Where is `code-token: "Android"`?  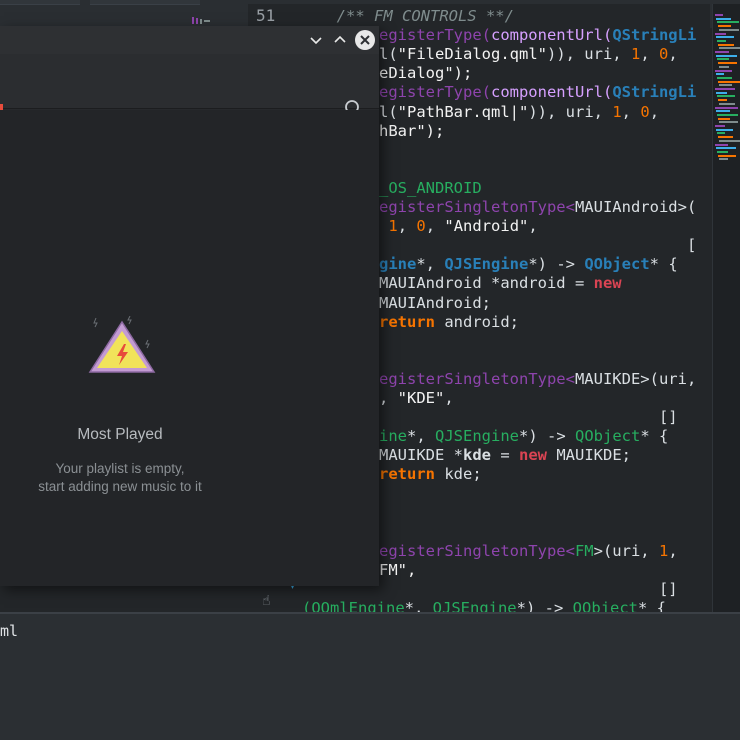 code-token: "Android" is located at coordinates (486, 226).